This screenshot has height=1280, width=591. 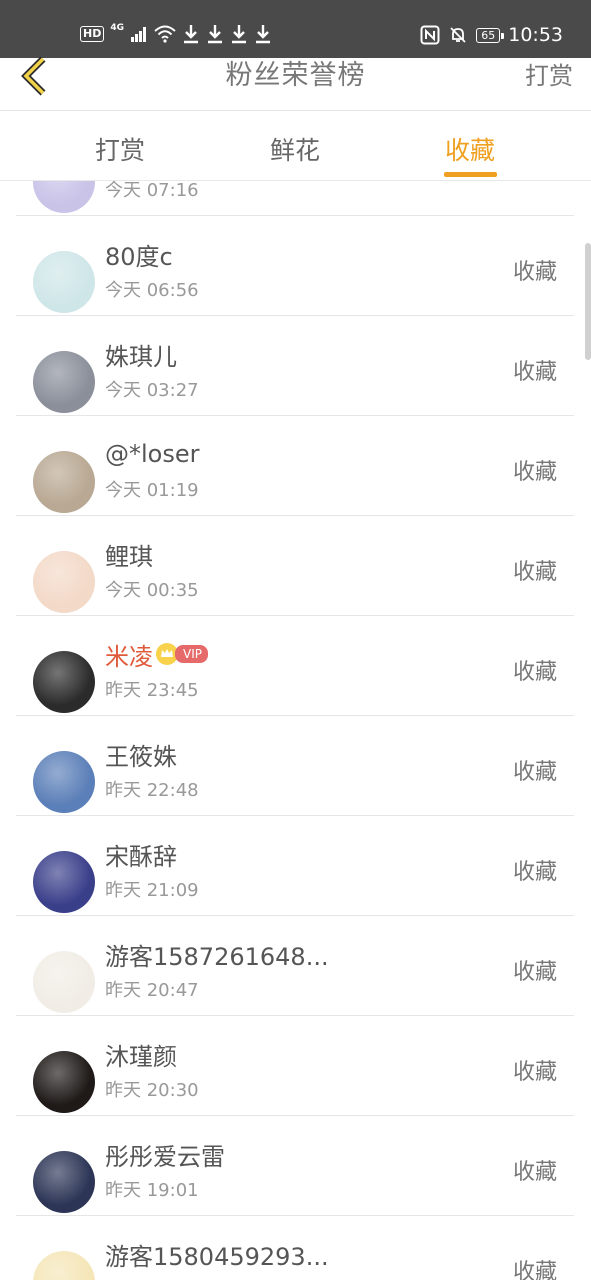 I want to click on list-item: 80度c 今天 06:56 收藏, so click(x=295, y=266).